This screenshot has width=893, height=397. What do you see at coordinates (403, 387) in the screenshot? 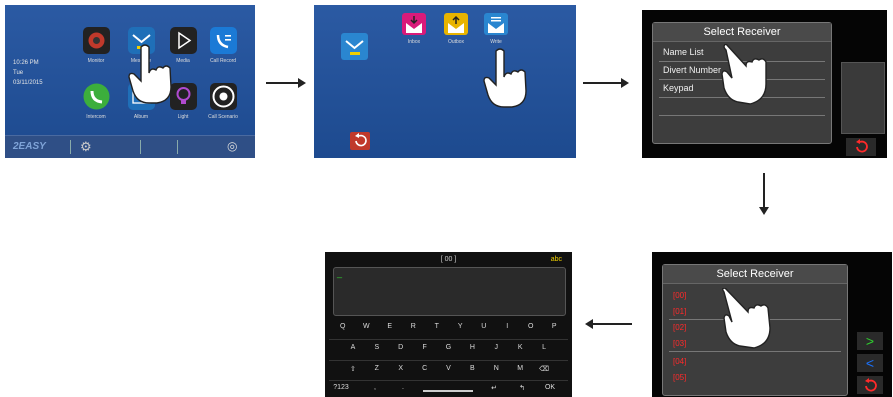
I see `key: .` at bounding box center [403, 387].